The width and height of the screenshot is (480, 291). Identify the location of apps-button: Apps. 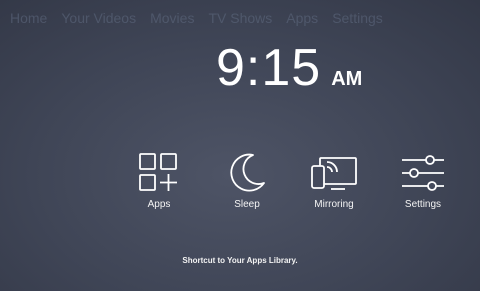
(159, 181).